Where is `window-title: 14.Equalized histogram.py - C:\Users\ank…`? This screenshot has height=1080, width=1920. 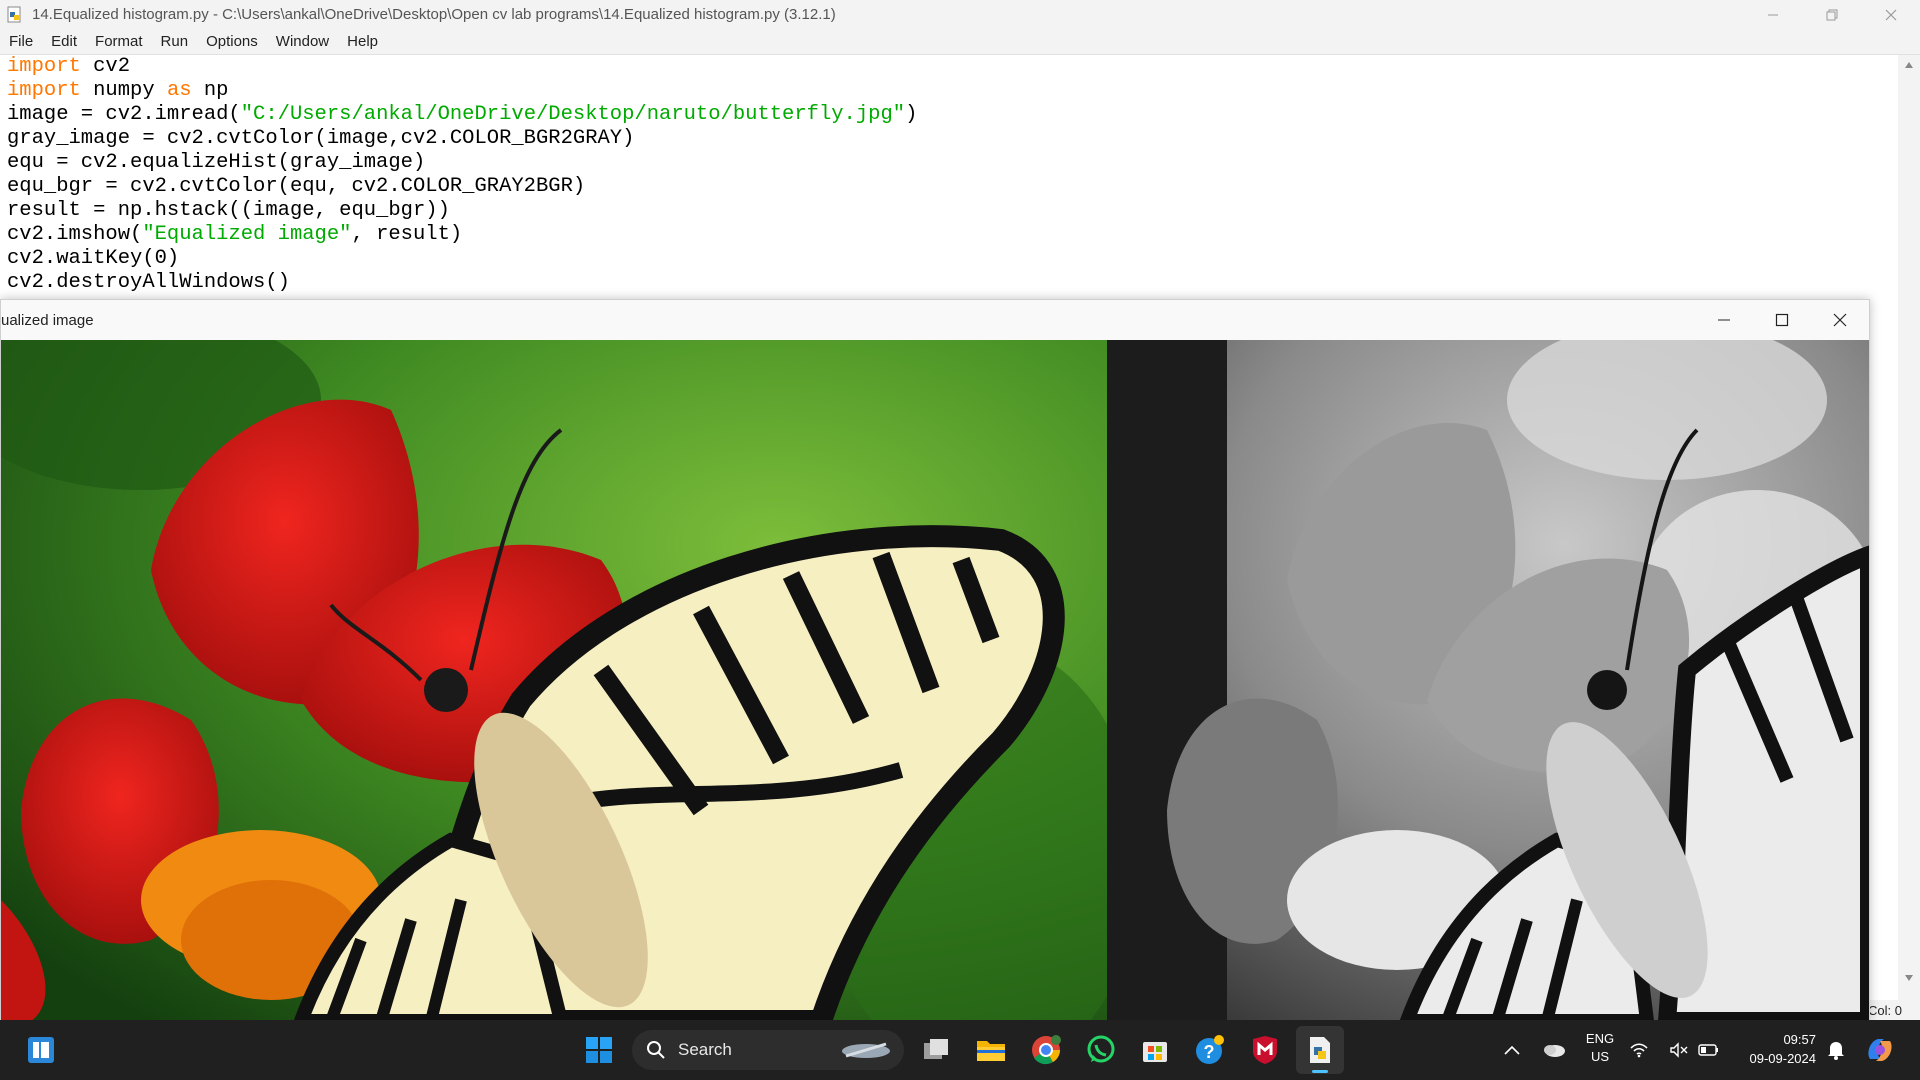
window-title: 14.Equalized histogram.py - C:\Users\ank… is located at coordinates (434, 14).